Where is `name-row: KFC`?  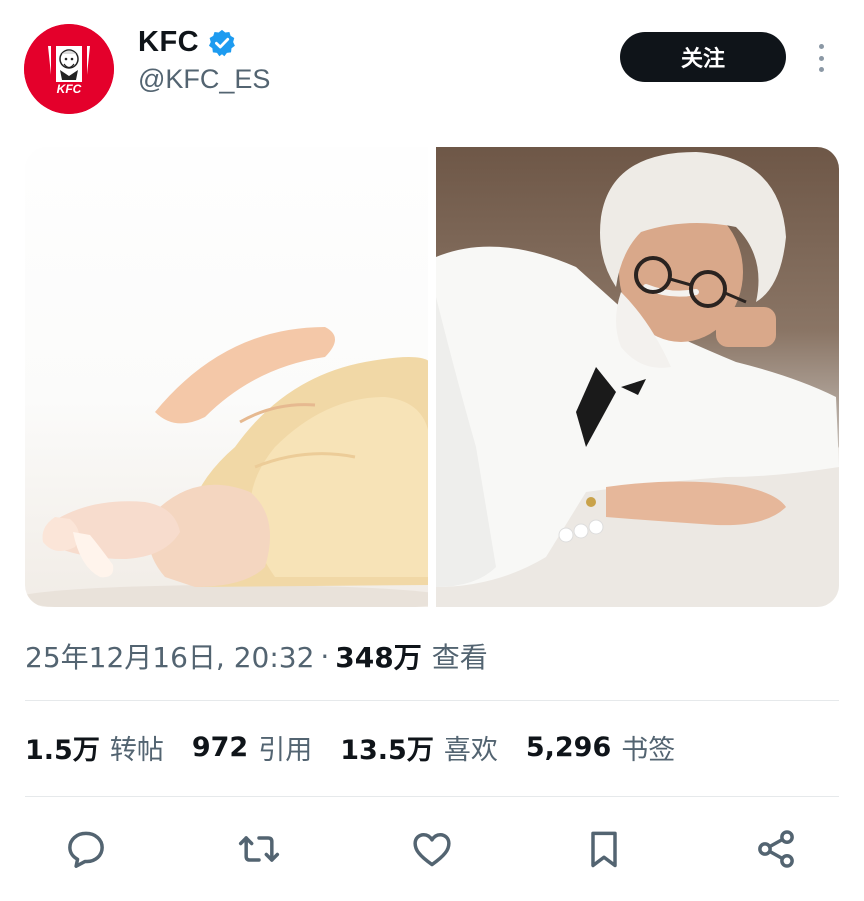 name-row: KFC is located at coordinates (187, 42).